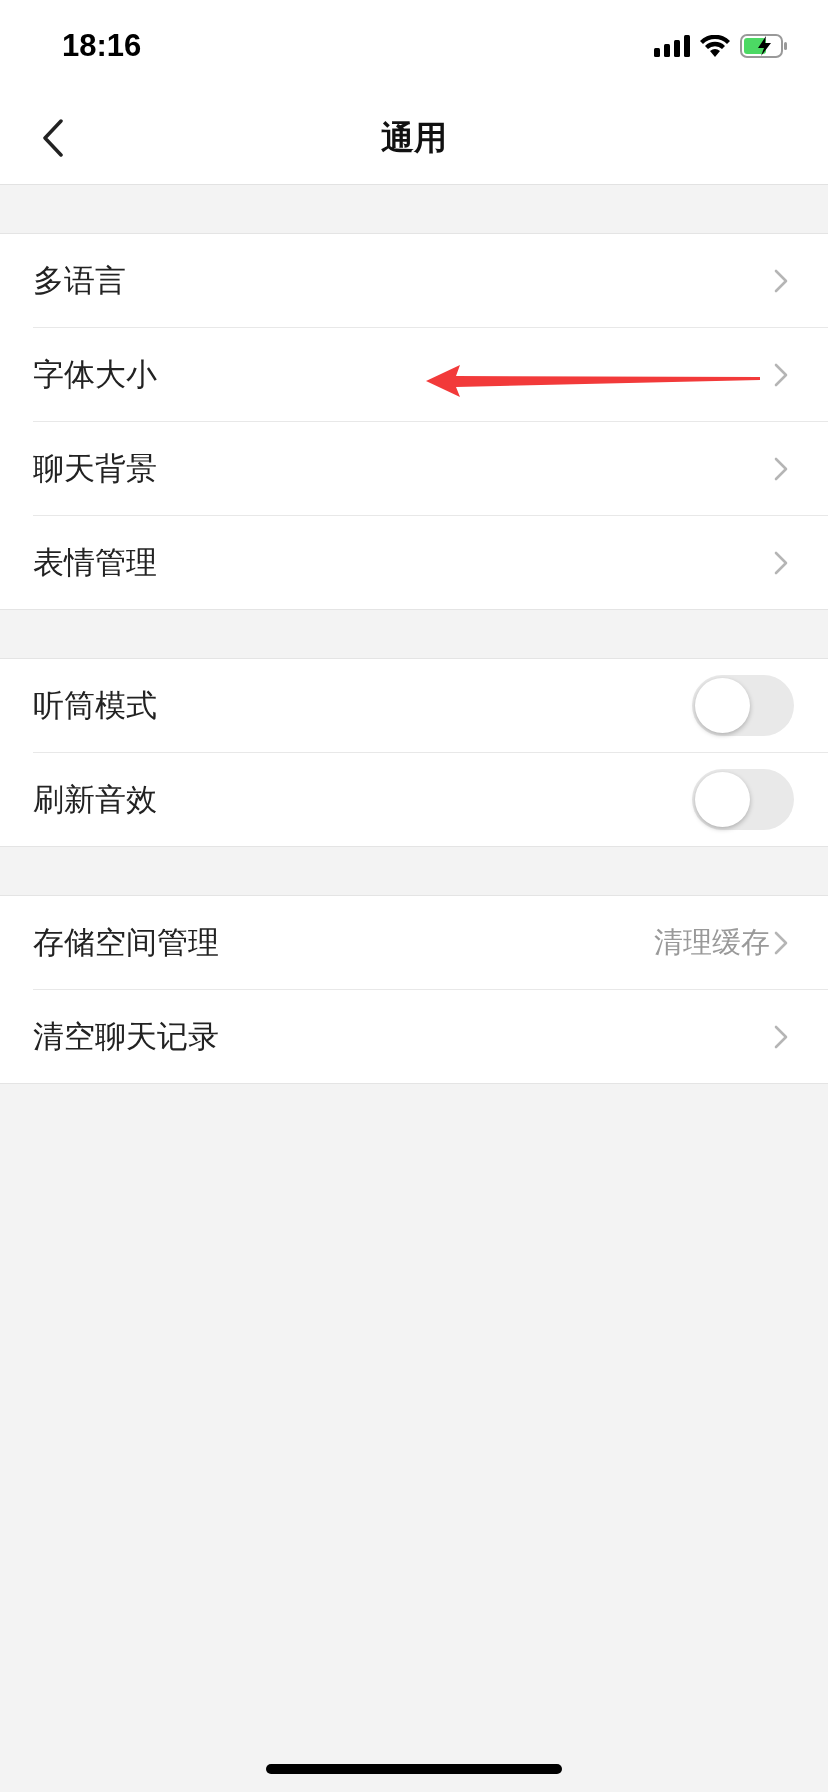 This screenshot has height=1792, width=828. Describe the element at coordinates (401, 1036) in the screenshot. I see `setting-label: 清空聊天记录` at that location.